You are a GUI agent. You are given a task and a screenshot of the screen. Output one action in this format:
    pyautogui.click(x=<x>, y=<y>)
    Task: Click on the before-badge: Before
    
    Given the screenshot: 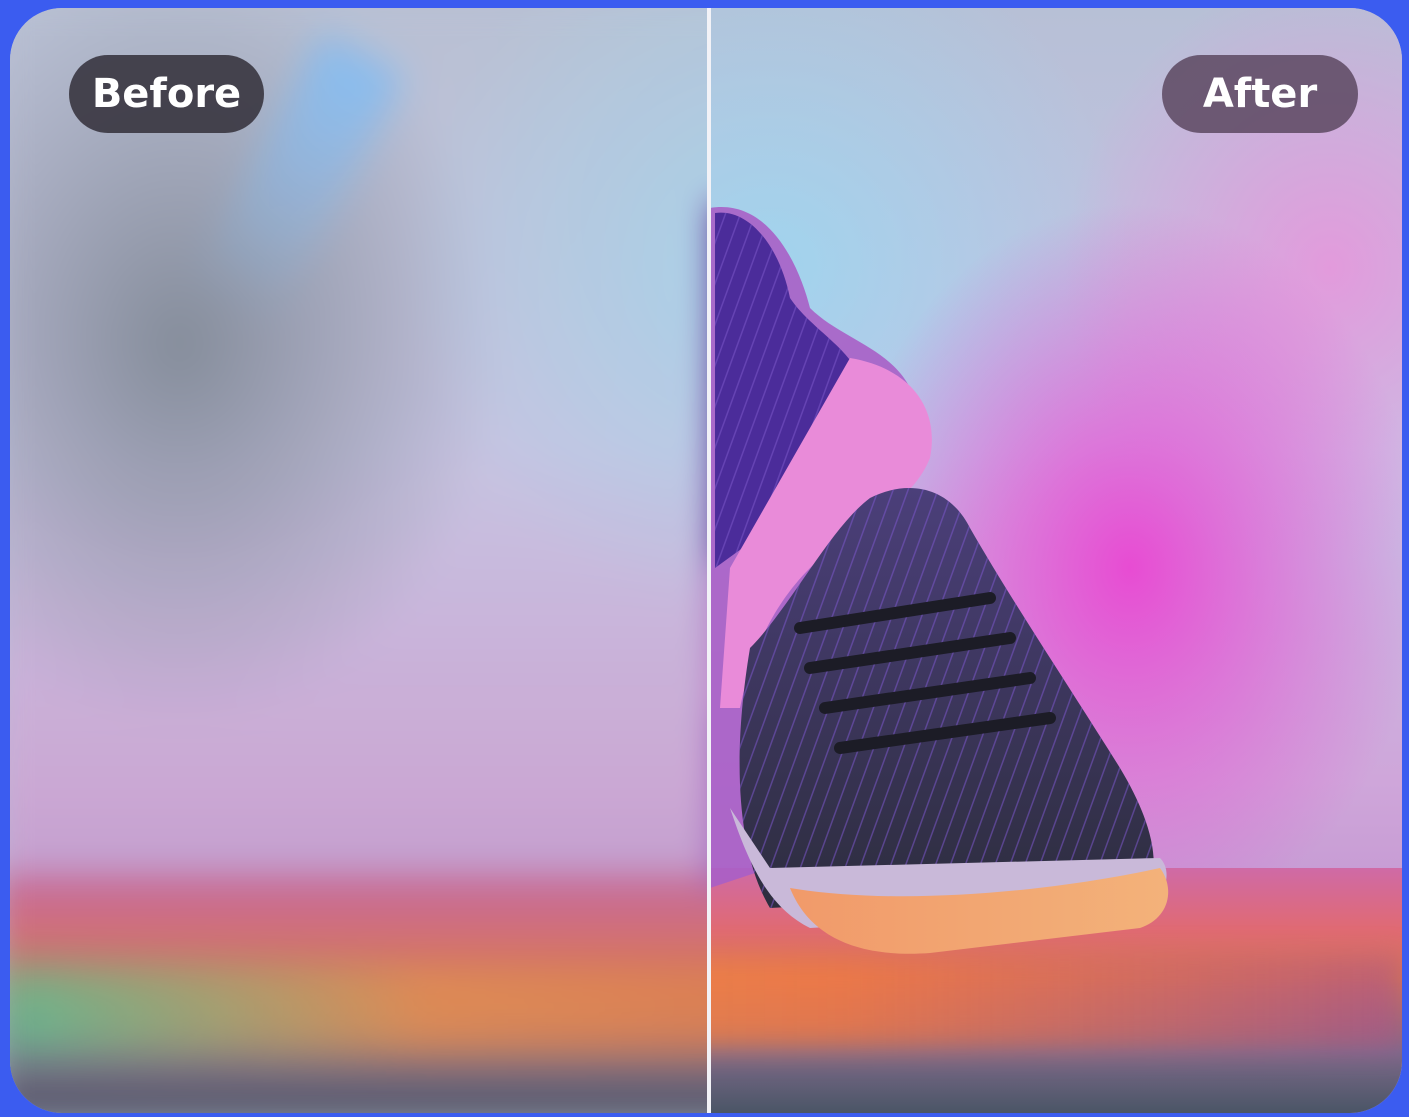 What is the action you would take?
    pyautogui.click(x=166, y=94)
    